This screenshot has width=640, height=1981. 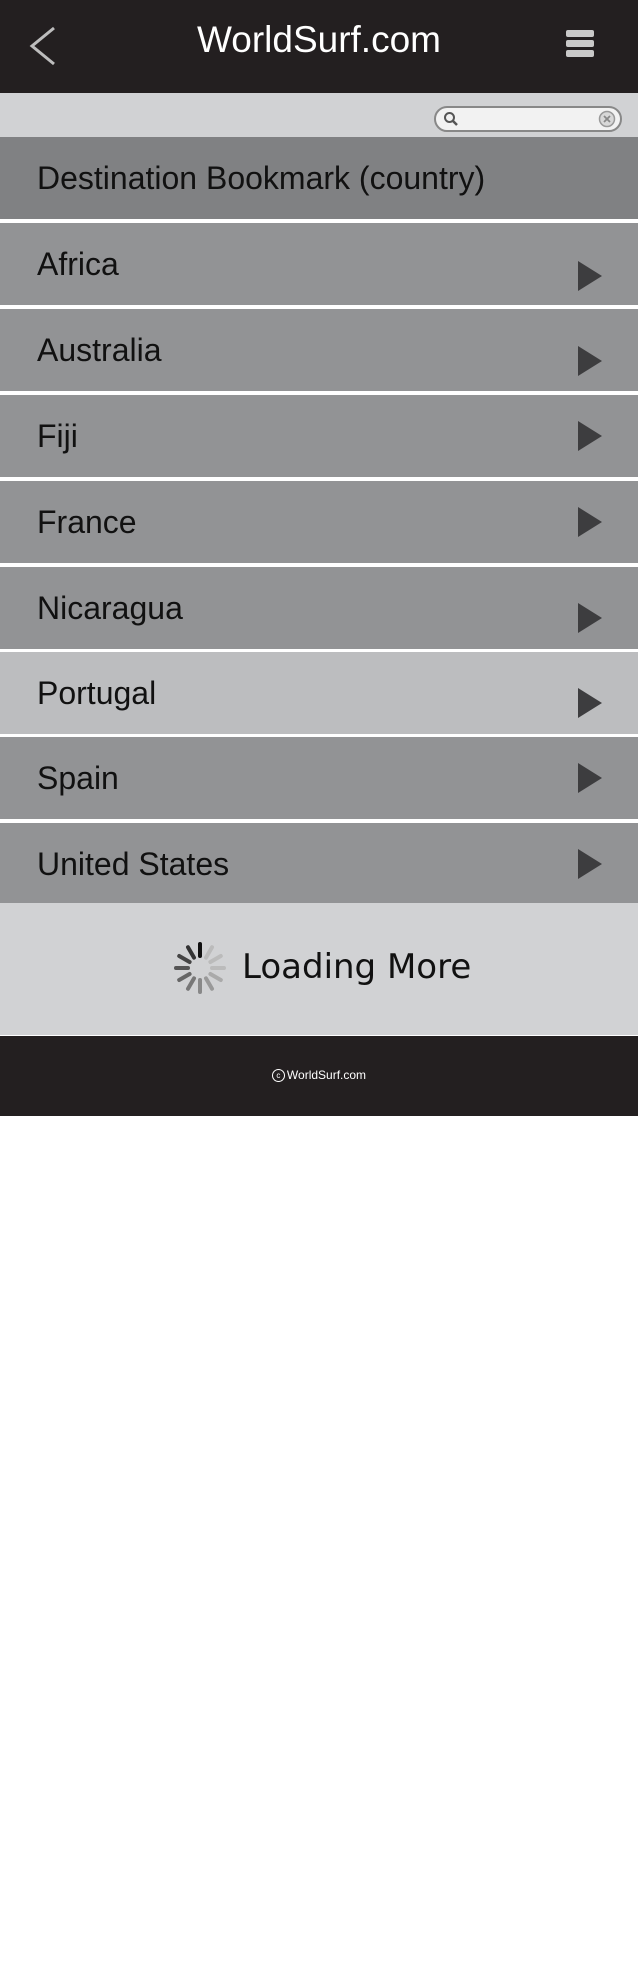 I want to click on menu-button, so click(x=581, y=46).